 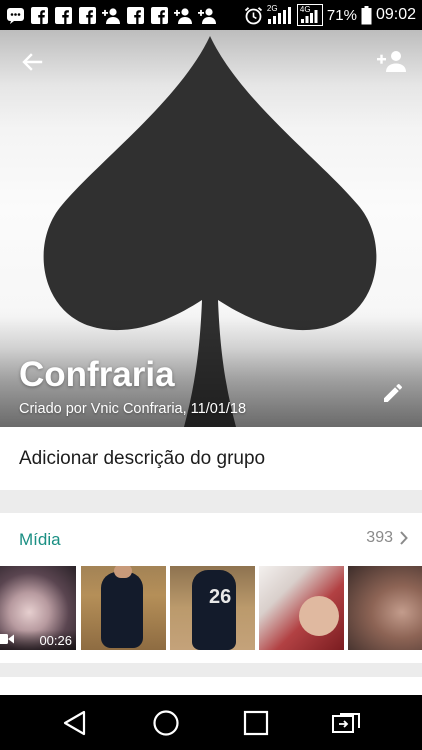 I want to click on nav-home-button, so click(x=166, y=723).